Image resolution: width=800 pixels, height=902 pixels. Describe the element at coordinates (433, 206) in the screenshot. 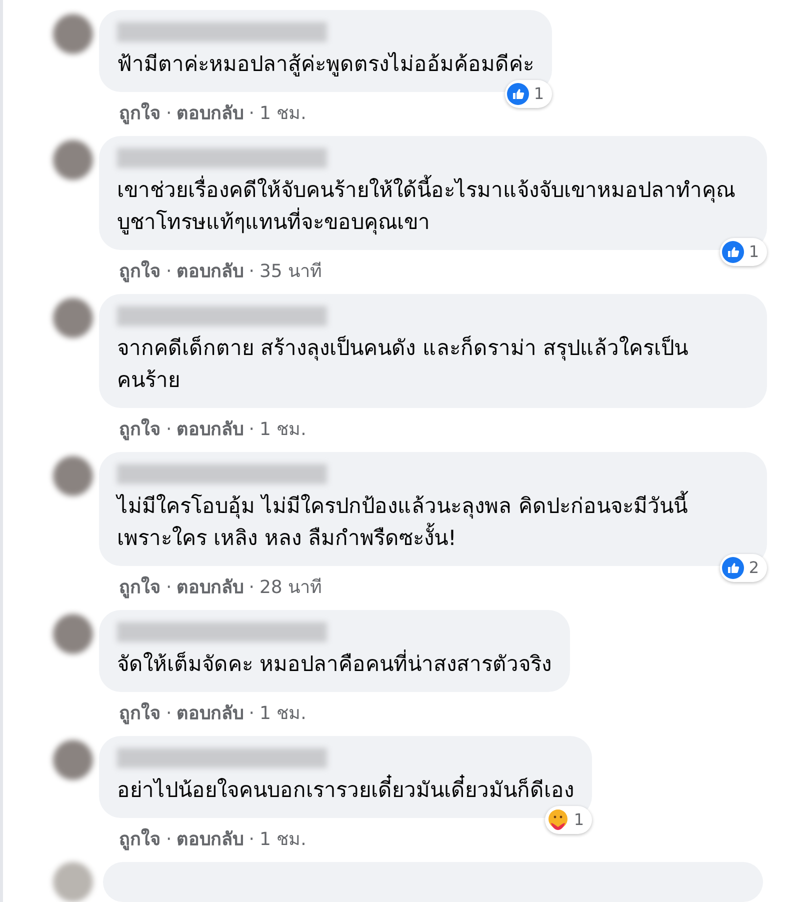

I see `comment-text: เขาช่วยเรื่องคดีให้จับคนร้ายให้ใด้นี้อะไรมาแจ้งจับเขาหมอปลาทำคุณบูชาโทรษแท้ๆแทนที่จะขอบคุณเขา` at that location.